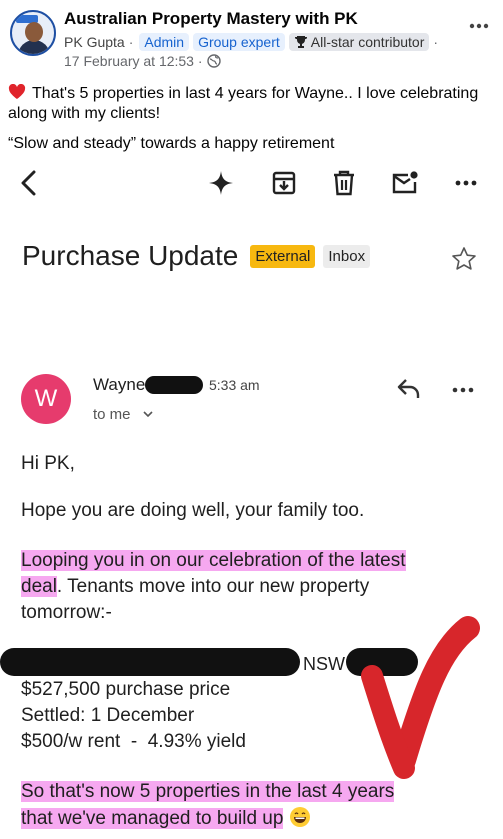 The image size is (503, 839). I want to click on chevron-down-icon, so click(147, 414).